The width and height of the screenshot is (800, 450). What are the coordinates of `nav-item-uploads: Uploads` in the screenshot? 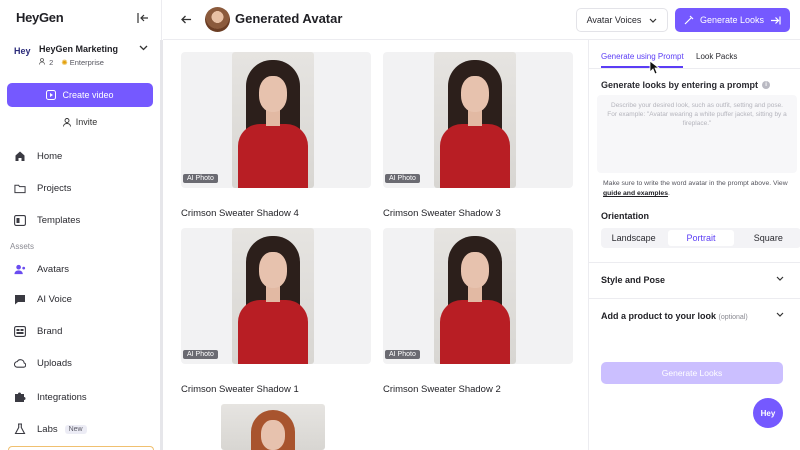 It's located at (43, 363).